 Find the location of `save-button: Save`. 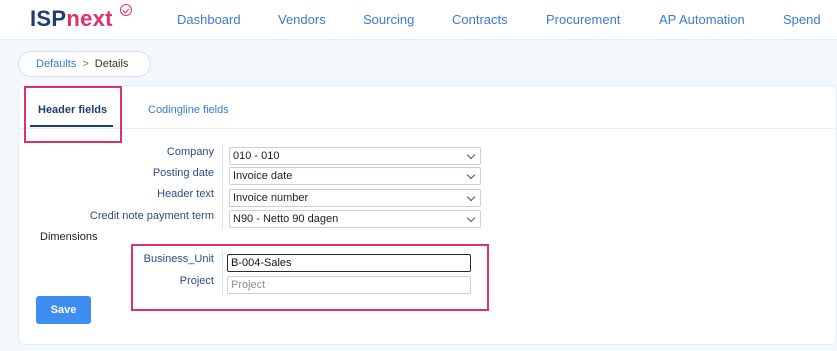

save-button: Save is located at coordinates (63, 310).